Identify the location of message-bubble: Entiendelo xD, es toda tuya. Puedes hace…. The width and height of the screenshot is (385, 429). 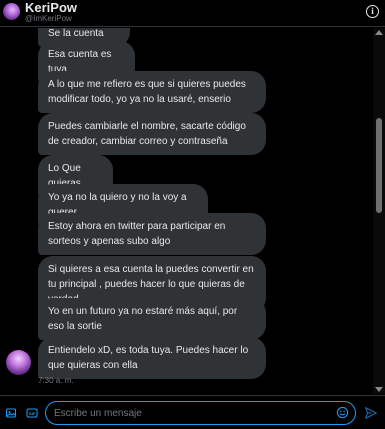
(152, 358).